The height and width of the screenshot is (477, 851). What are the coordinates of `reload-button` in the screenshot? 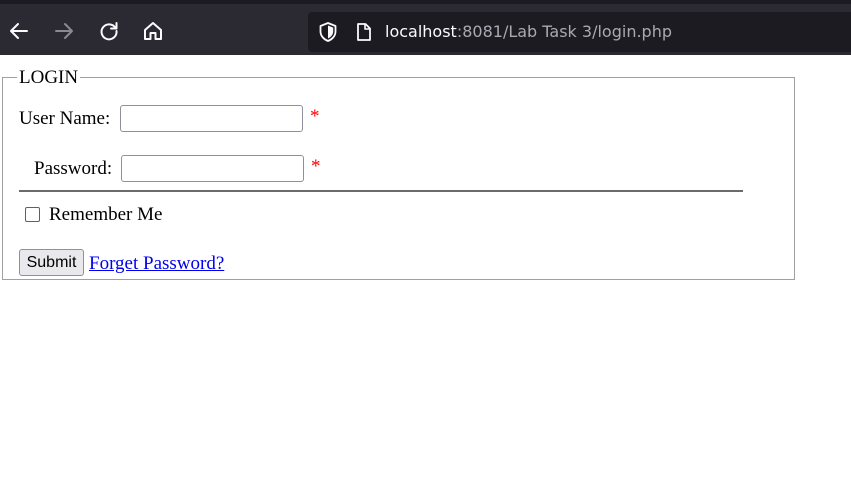 It's located at (109, 31).